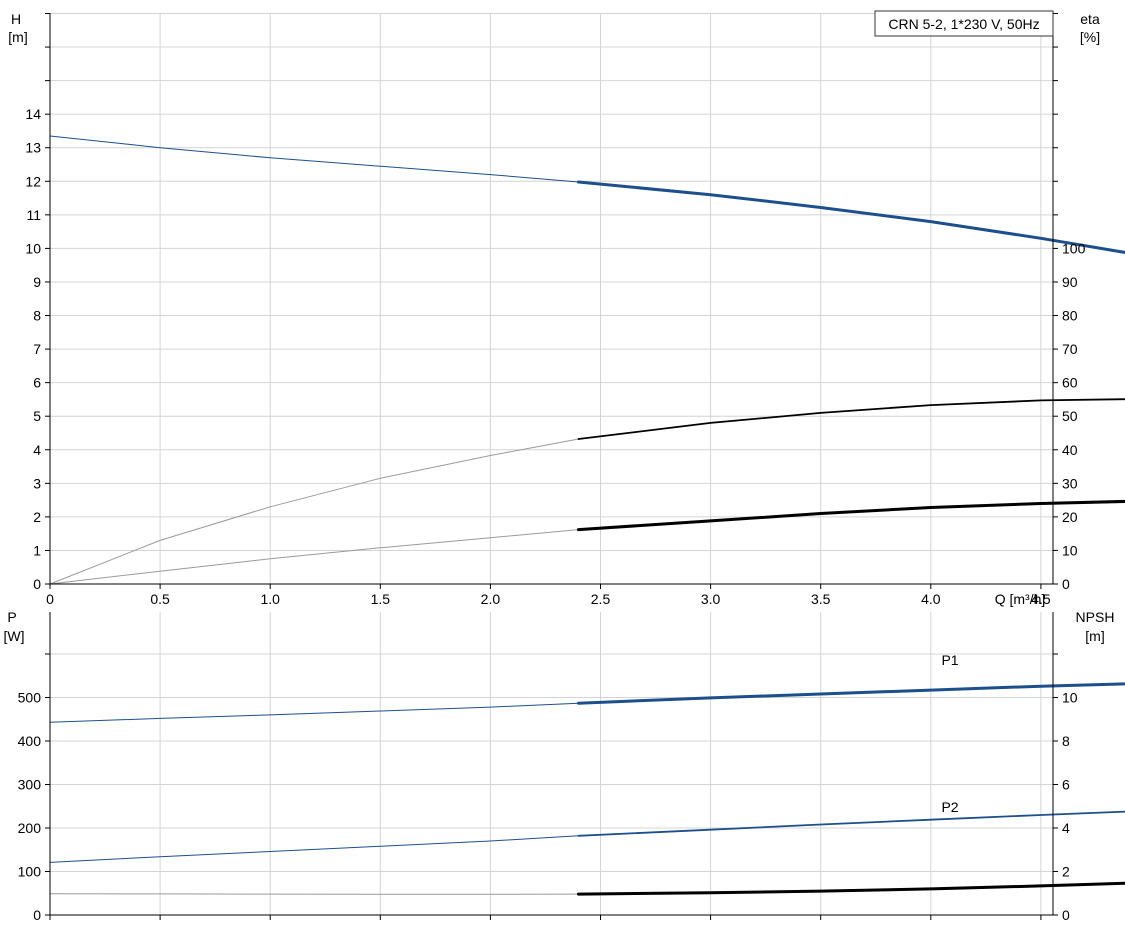  Describe the element at coordinates (314, 159) in the screenshot. I see `series-H-extension` at that location.